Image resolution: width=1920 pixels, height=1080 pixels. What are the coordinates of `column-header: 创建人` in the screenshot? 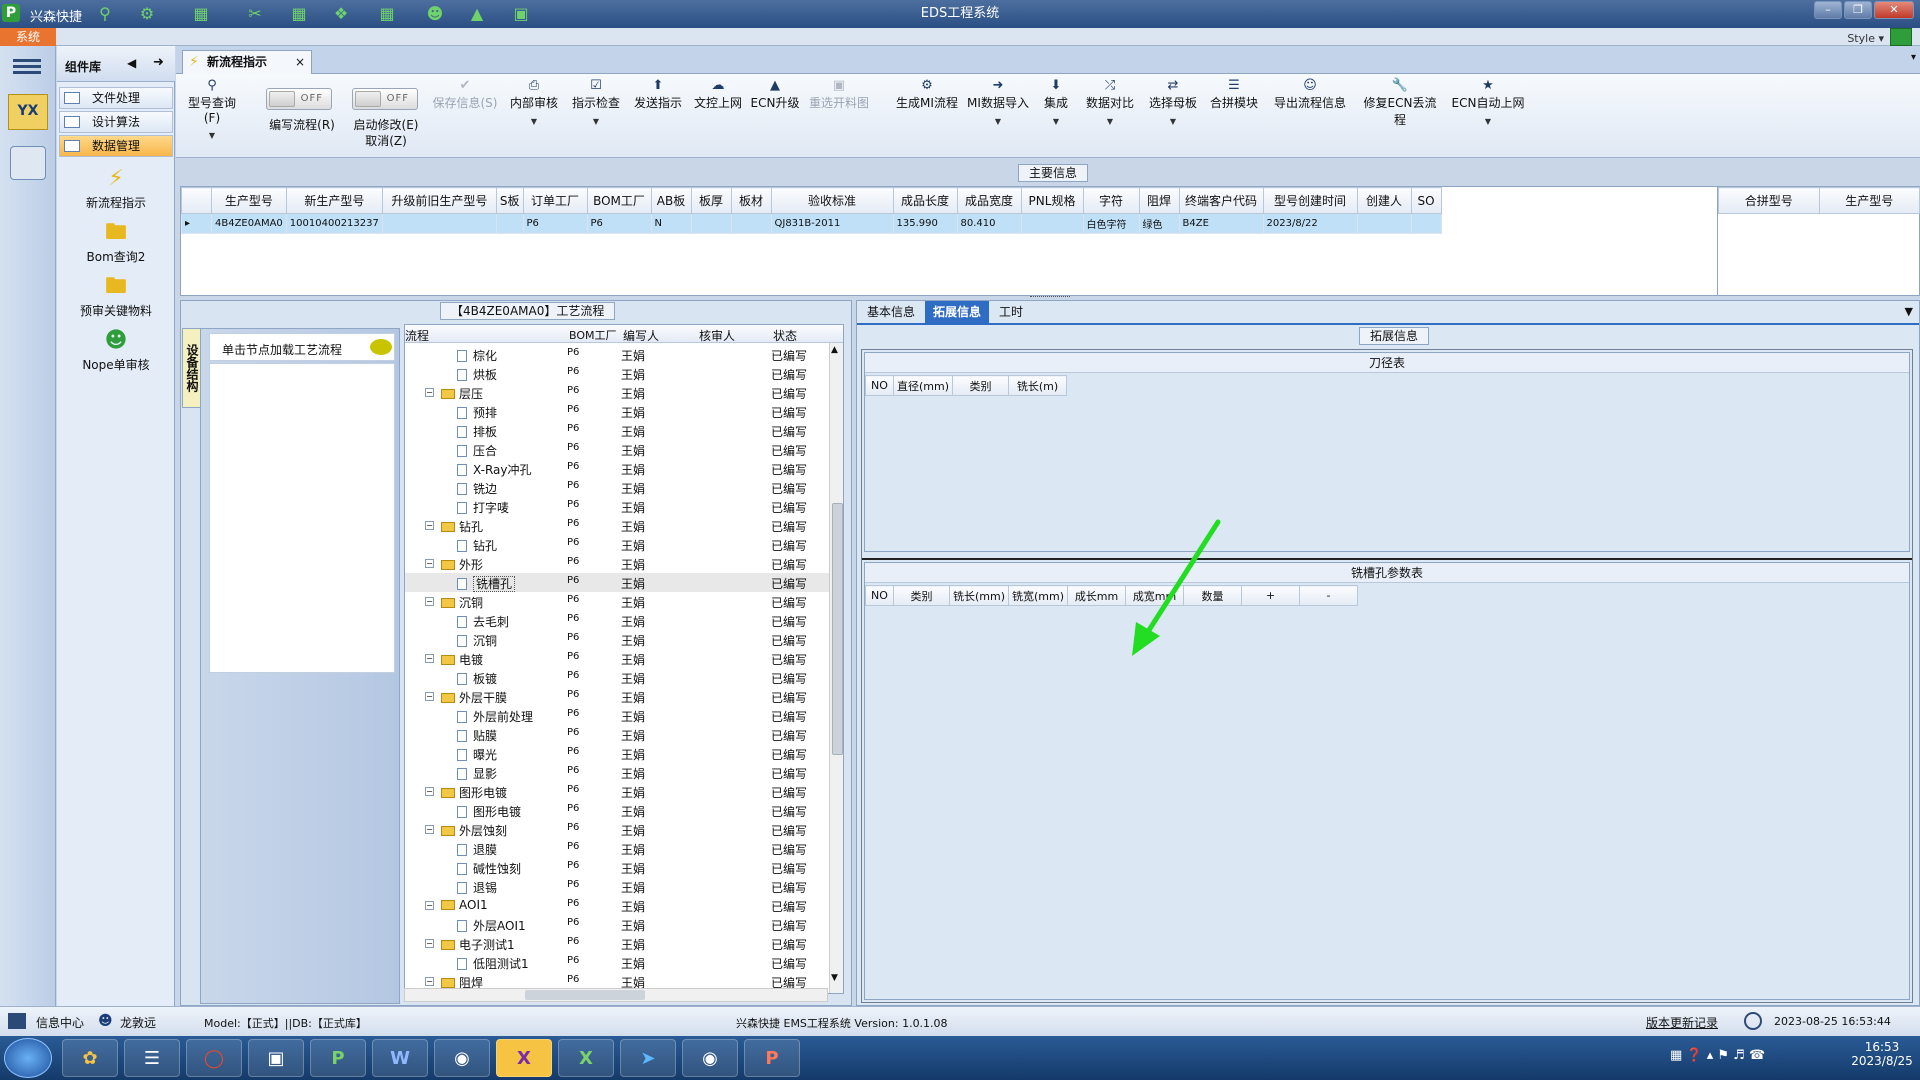 It's located at (1384, 200).